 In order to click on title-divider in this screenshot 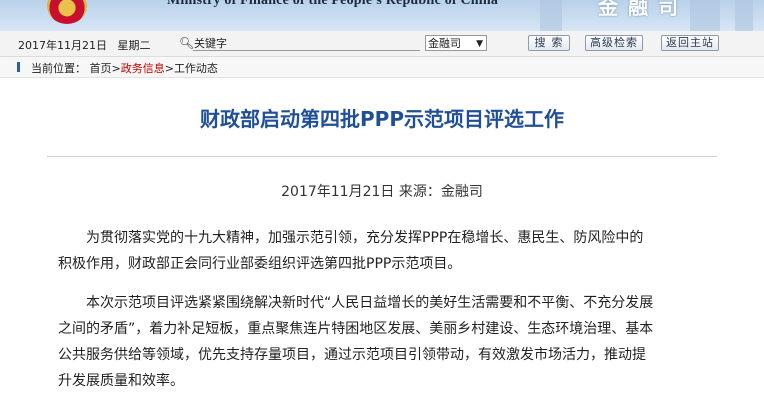, I will do `click(382, 156)`.